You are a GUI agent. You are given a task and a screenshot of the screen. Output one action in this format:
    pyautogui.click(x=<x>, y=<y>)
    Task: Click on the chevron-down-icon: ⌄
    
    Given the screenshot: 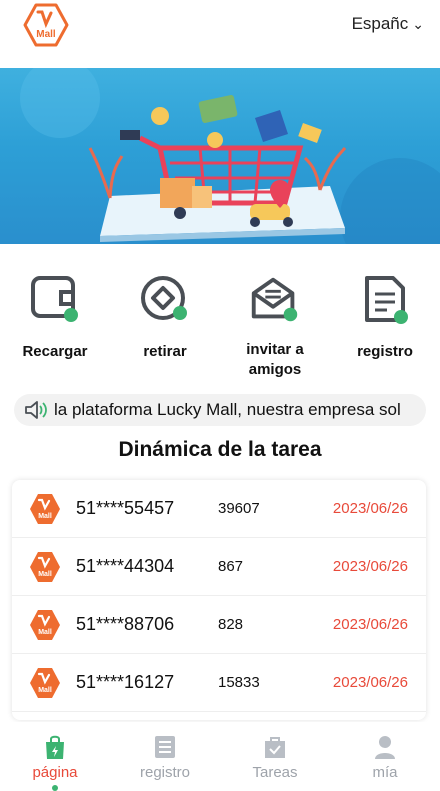 What is the action you would take?
    pyautogui.click(x=418, y=23)
    